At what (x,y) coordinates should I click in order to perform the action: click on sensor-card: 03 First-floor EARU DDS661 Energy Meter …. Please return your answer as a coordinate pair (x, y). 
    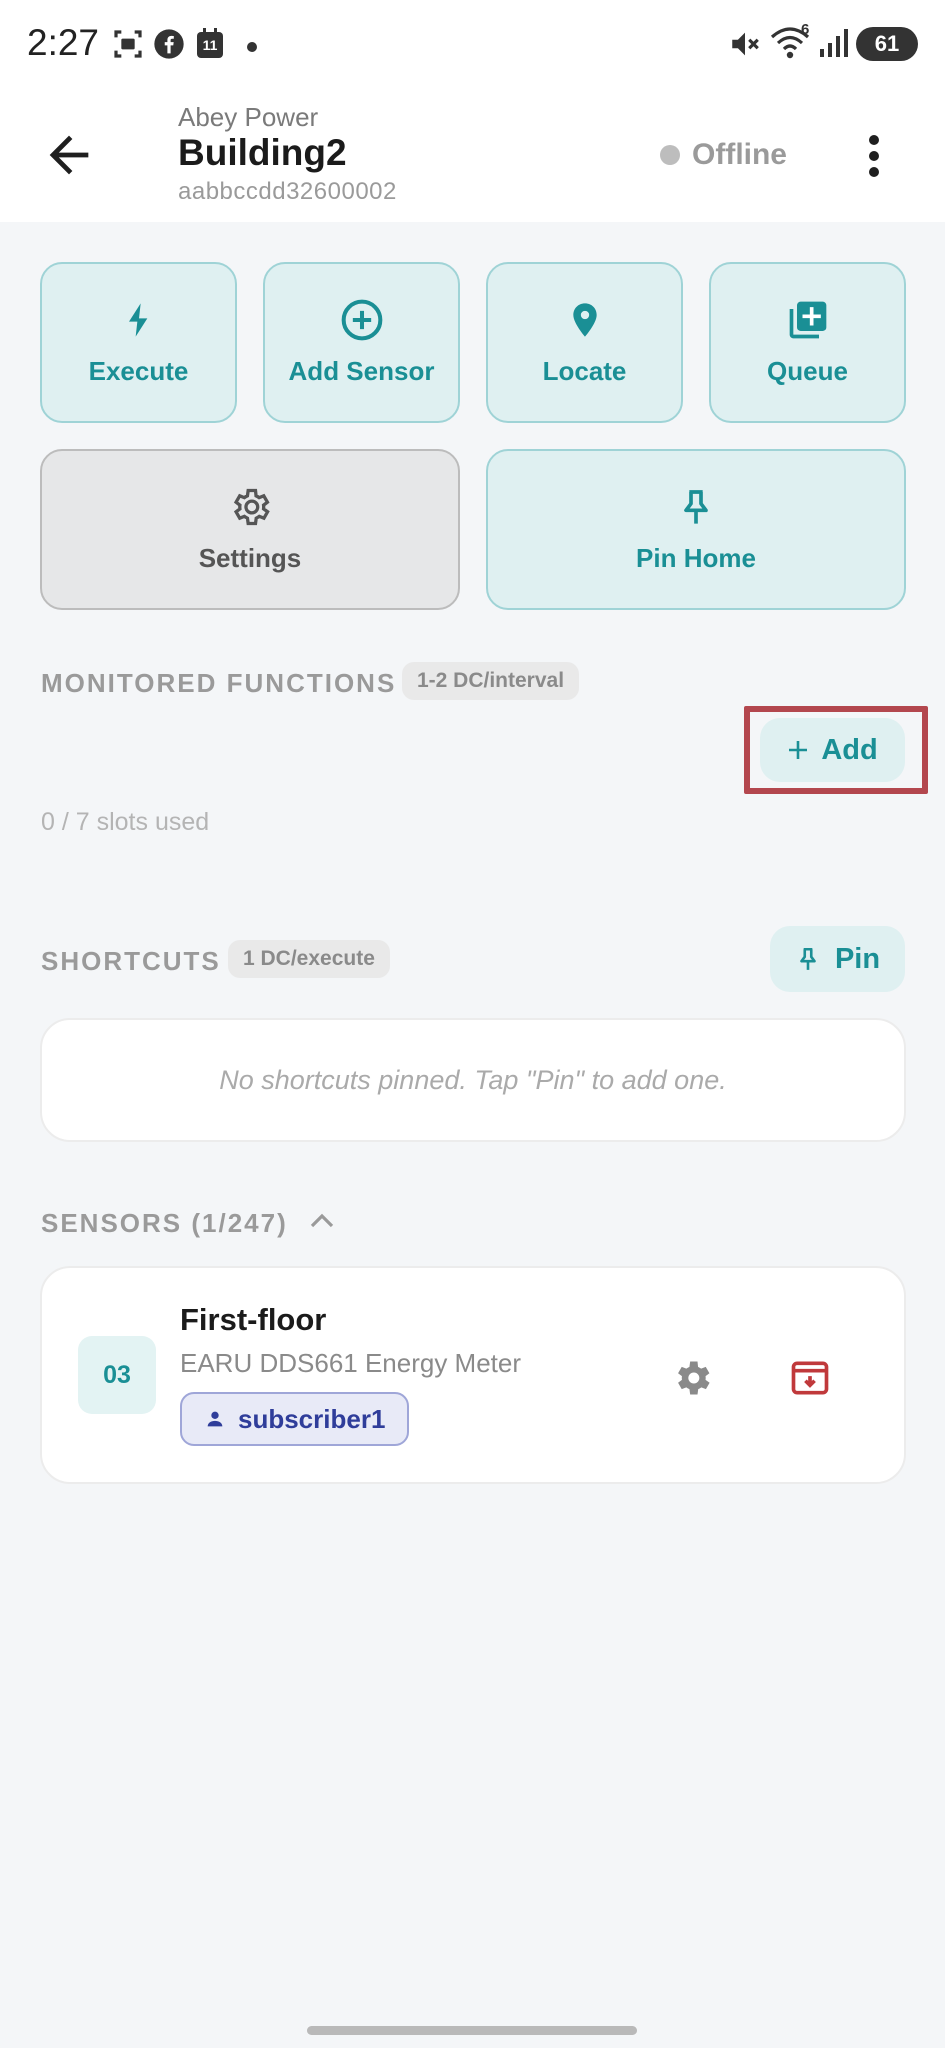
    Looking at the image, I should click on (473, 1375).